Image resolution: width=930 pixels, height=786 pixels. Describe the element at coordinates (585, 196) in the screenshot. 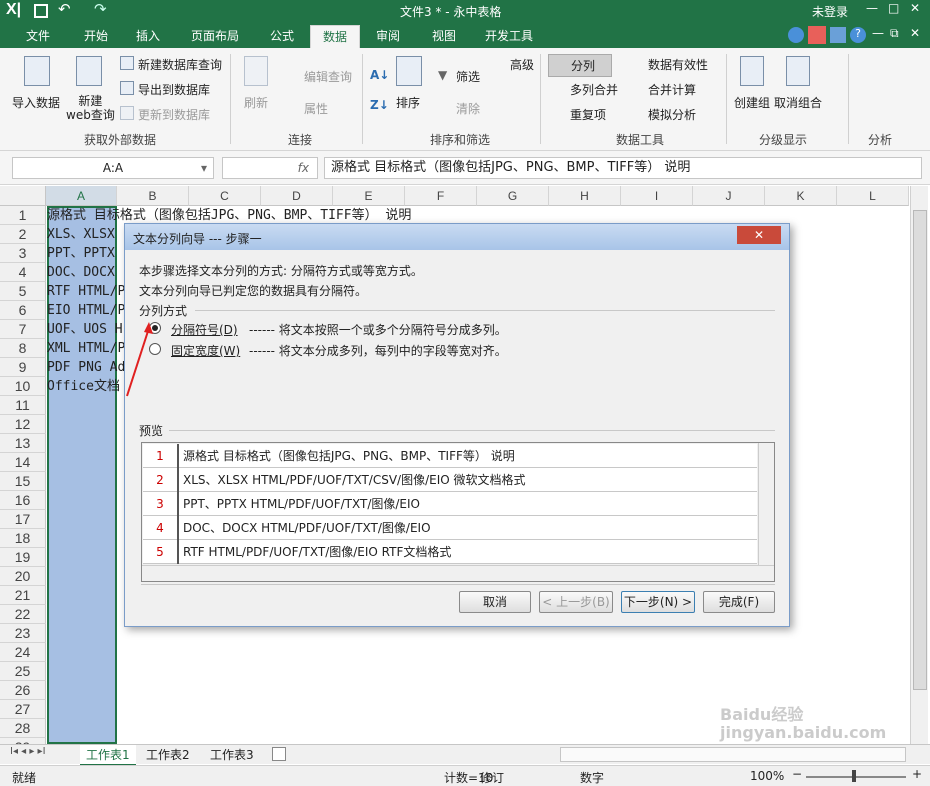

I see `col-header-h: H` at that location.